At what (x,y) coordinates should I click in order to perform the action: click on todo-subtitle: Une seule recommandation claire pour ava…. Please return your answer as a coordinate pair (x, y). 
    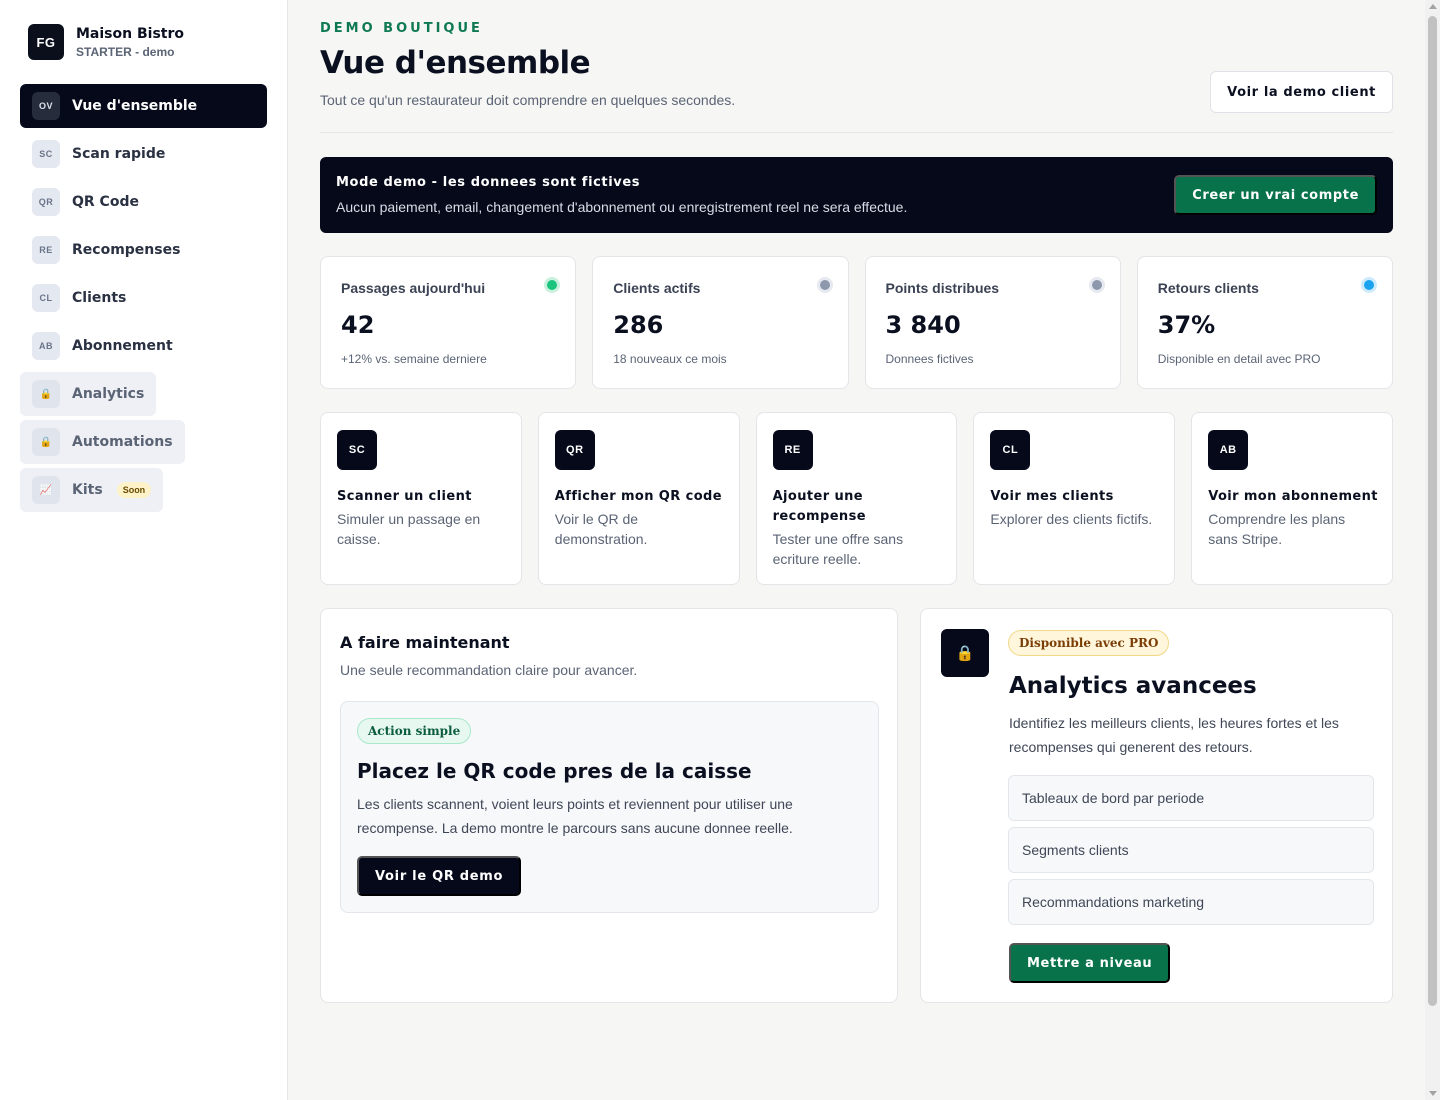
    Looking at the image, I should click on (489, 670).